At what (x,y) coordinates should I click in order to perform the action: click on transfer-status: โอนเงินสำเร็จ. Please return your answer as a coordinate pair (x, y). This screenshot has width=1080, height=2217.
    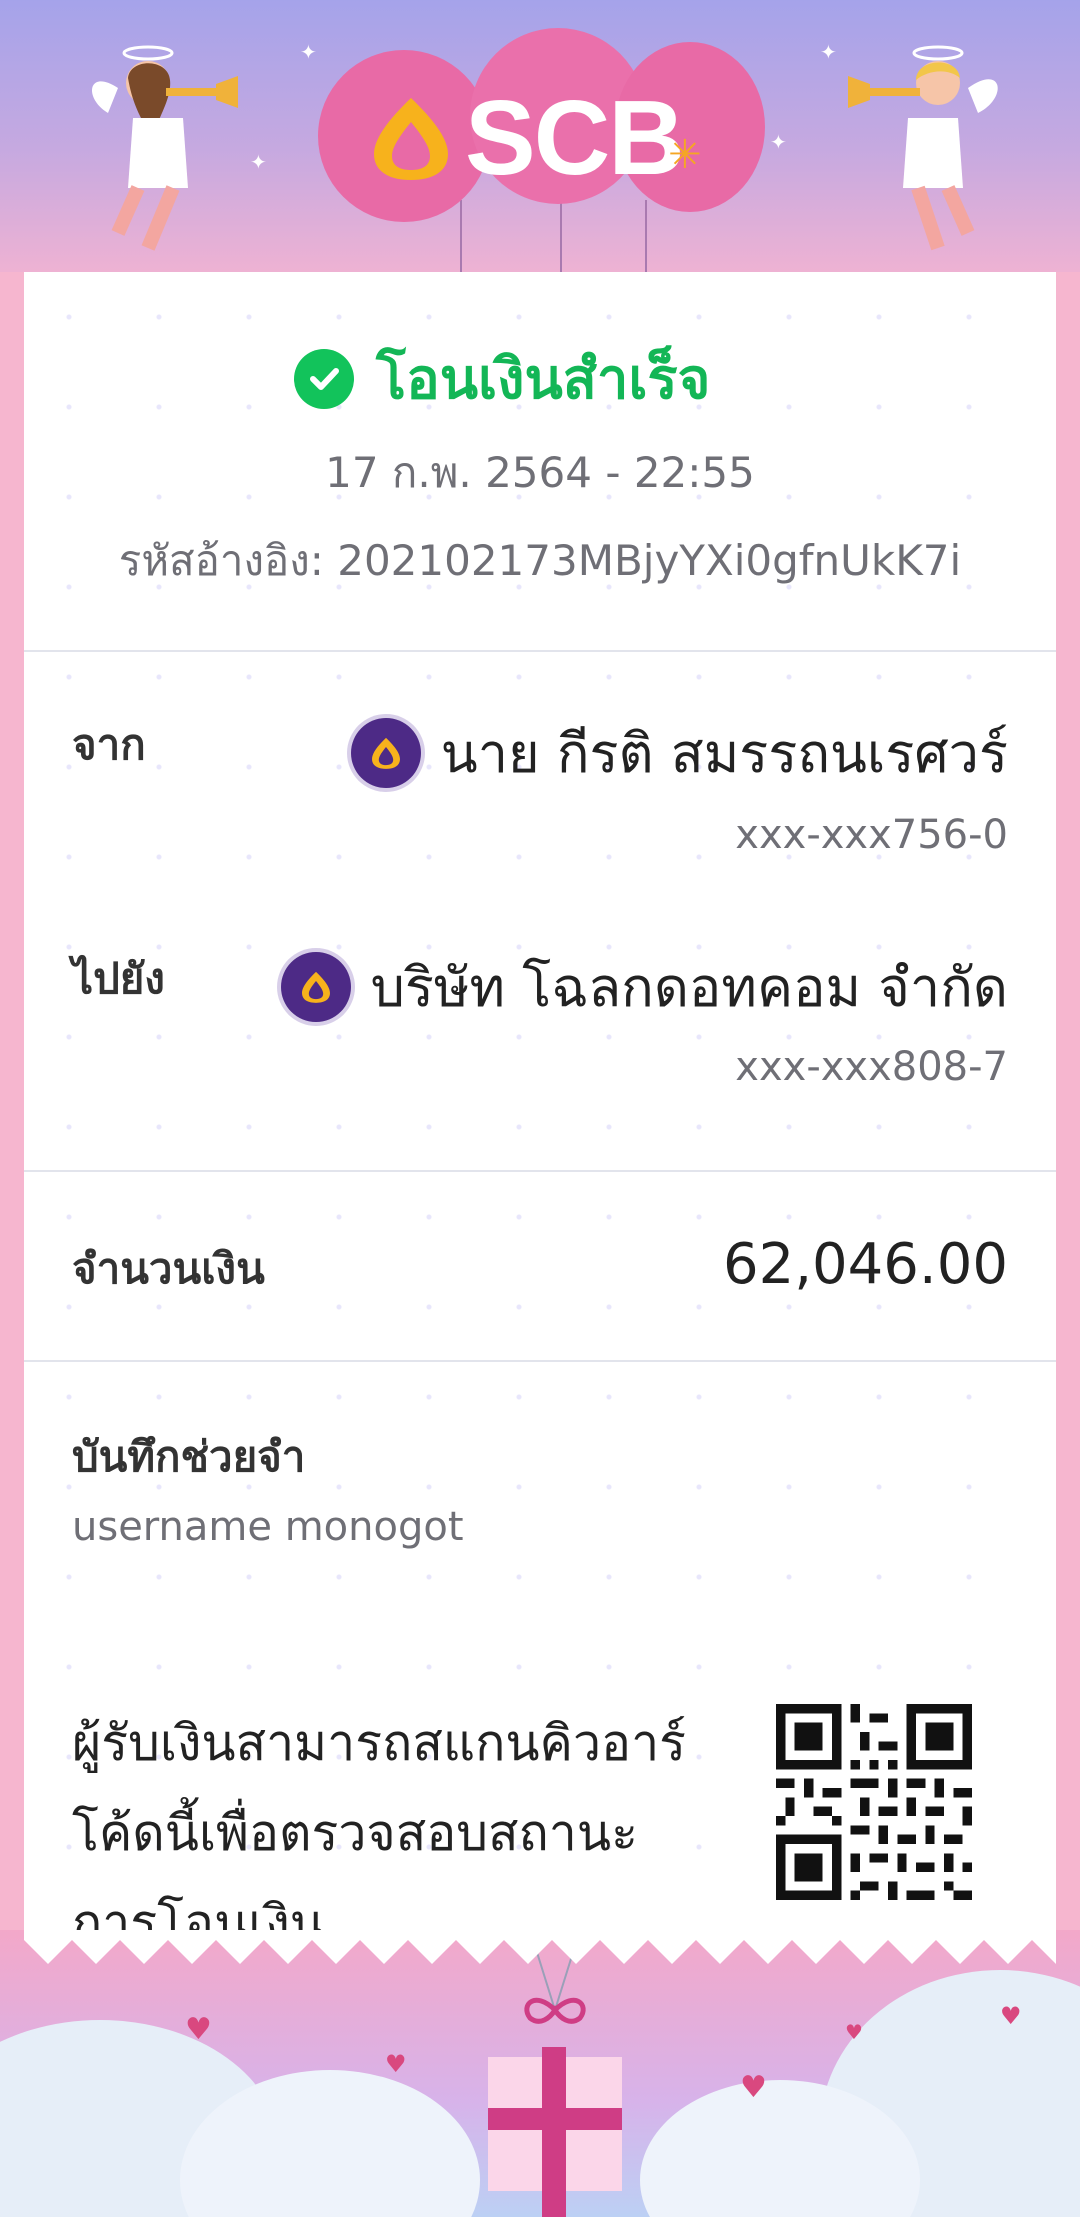
    Looking at the image, I should click on (502, 378).